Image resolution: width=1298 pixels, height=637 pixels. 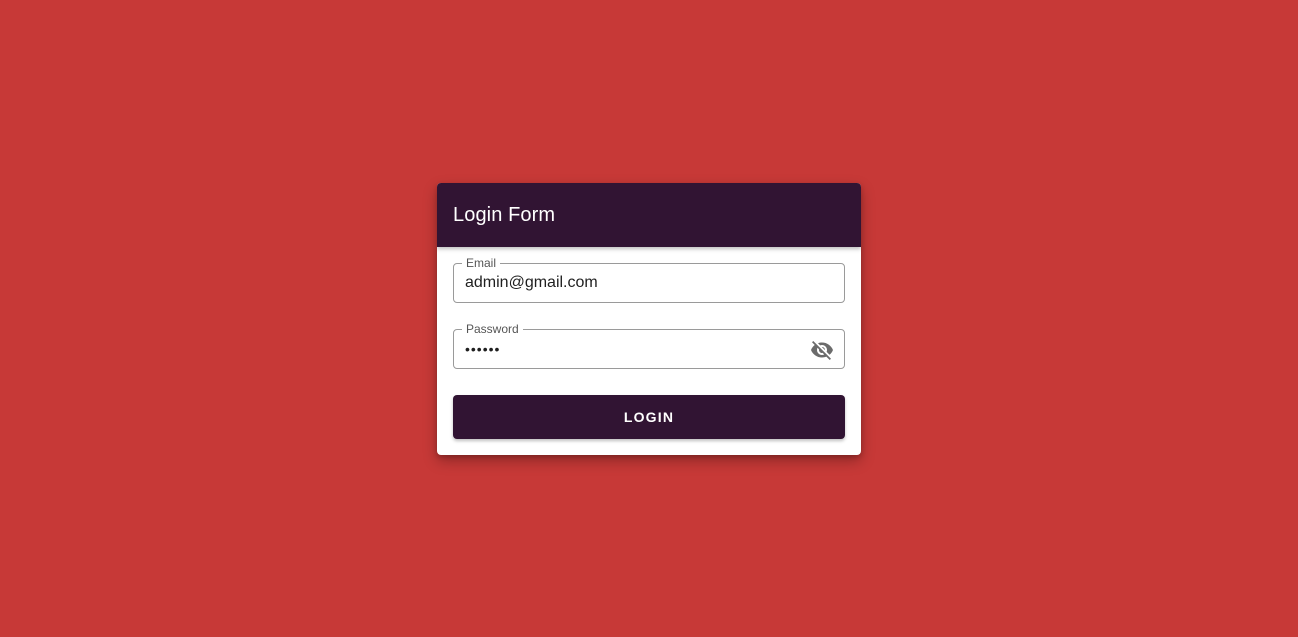 I want to click on card-title: Login Form, so click(x=504, y=214).